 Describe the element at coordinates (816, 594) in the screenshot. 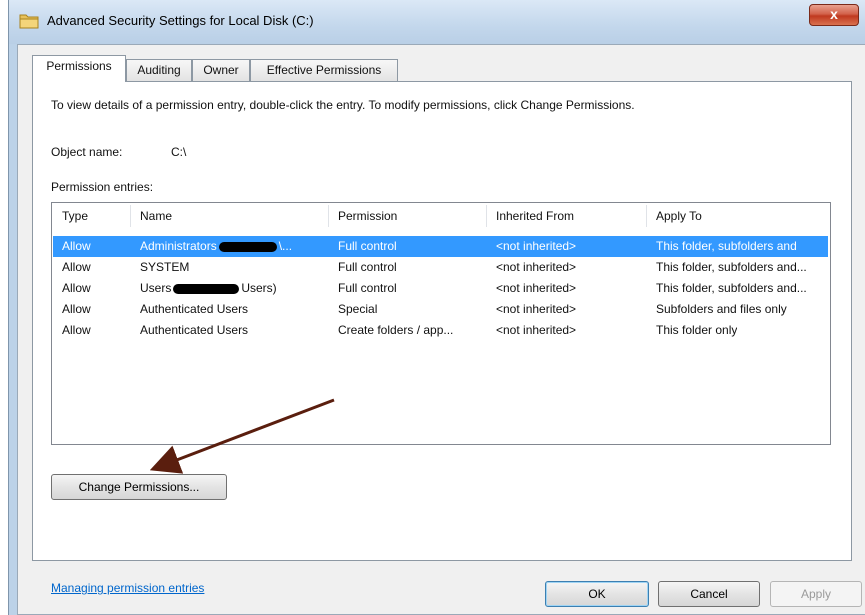

I see `apply-button: Apply` at that location.